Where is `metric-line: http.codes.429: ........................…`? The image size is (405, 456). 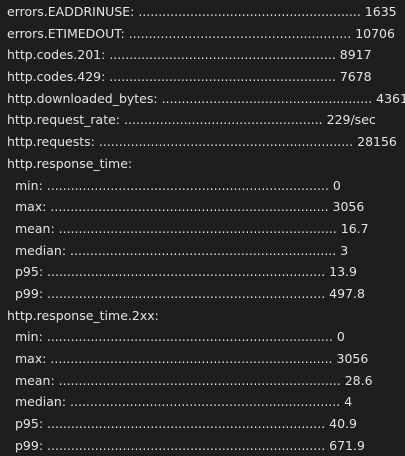
metric-line: http.codes.429: ........................… is located at coordinates (189, 77).